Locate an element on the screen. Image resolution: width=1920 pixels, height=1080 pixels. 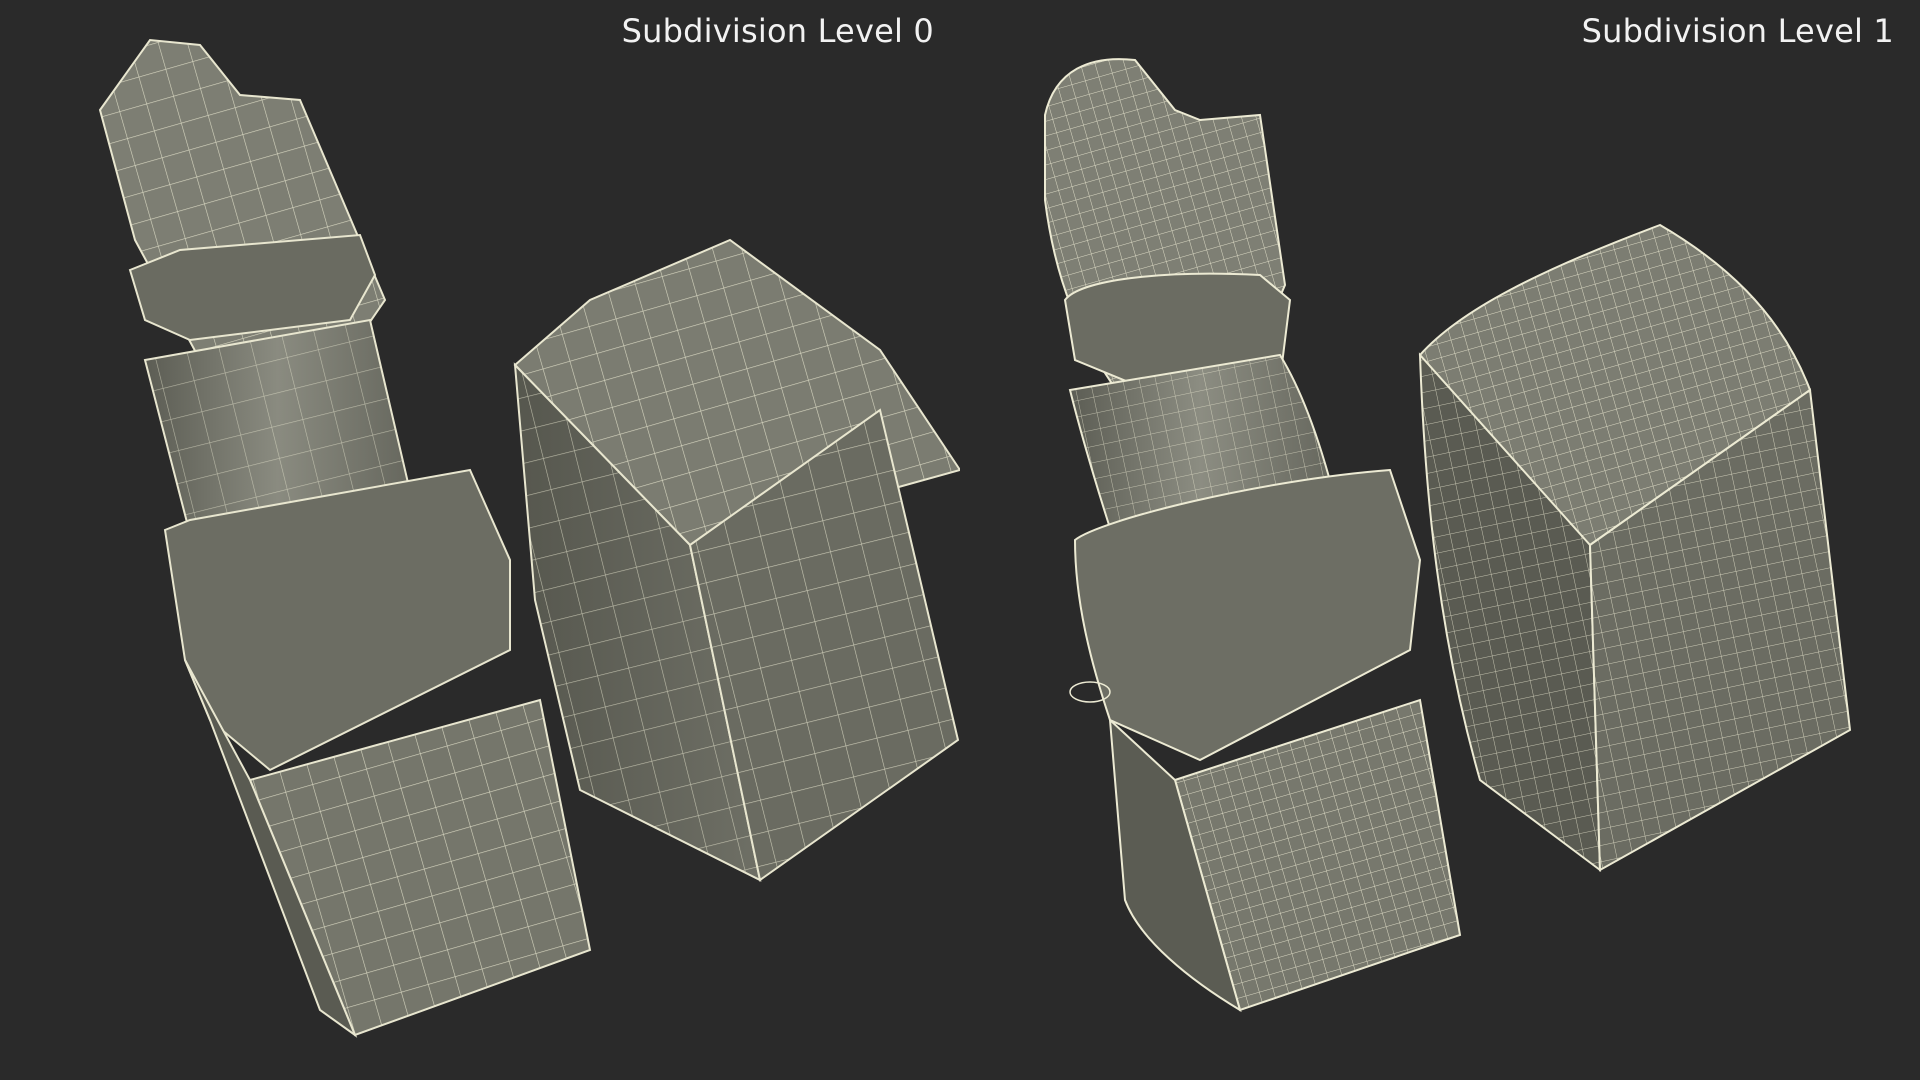
panel-label-level-0: Subdivision Level 0 is located at coordinates (777, 31).